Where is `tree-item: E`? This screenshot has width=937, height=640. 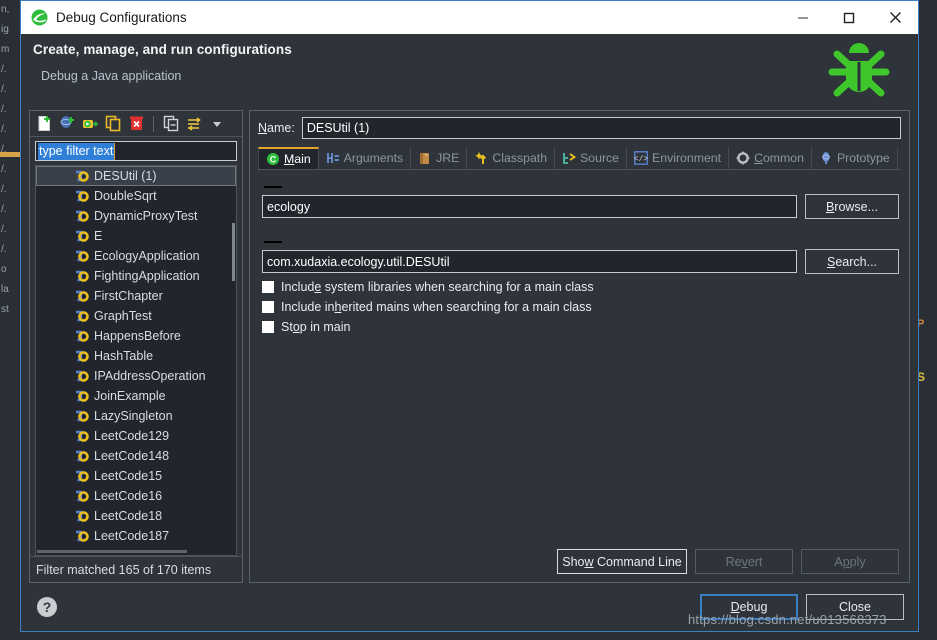 tree-item: E is located at coordinates (136, 236).